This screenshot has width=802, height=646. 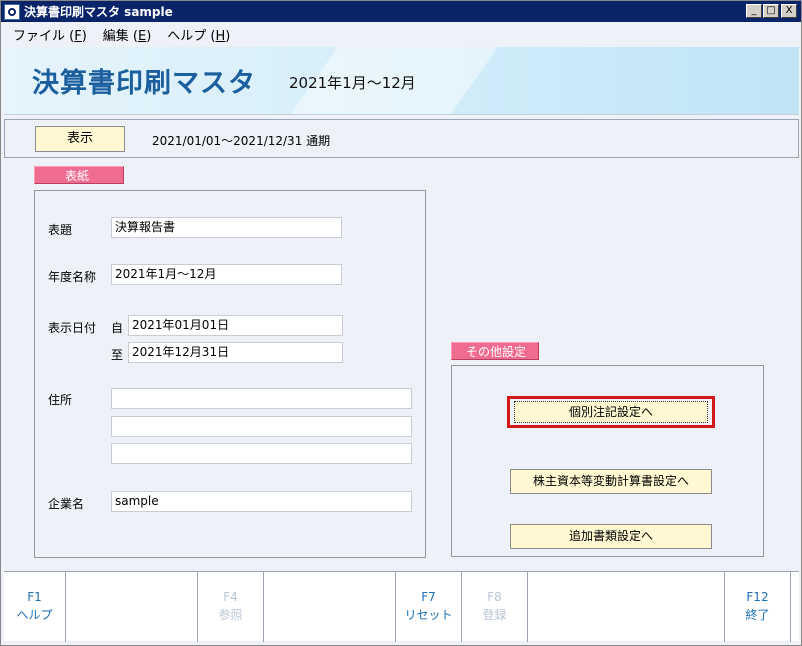 What do you see at coordinates (758, 607) in the screenshot?
I see `f12-exit-key: F12 終了` at bounding box center [758, 607].